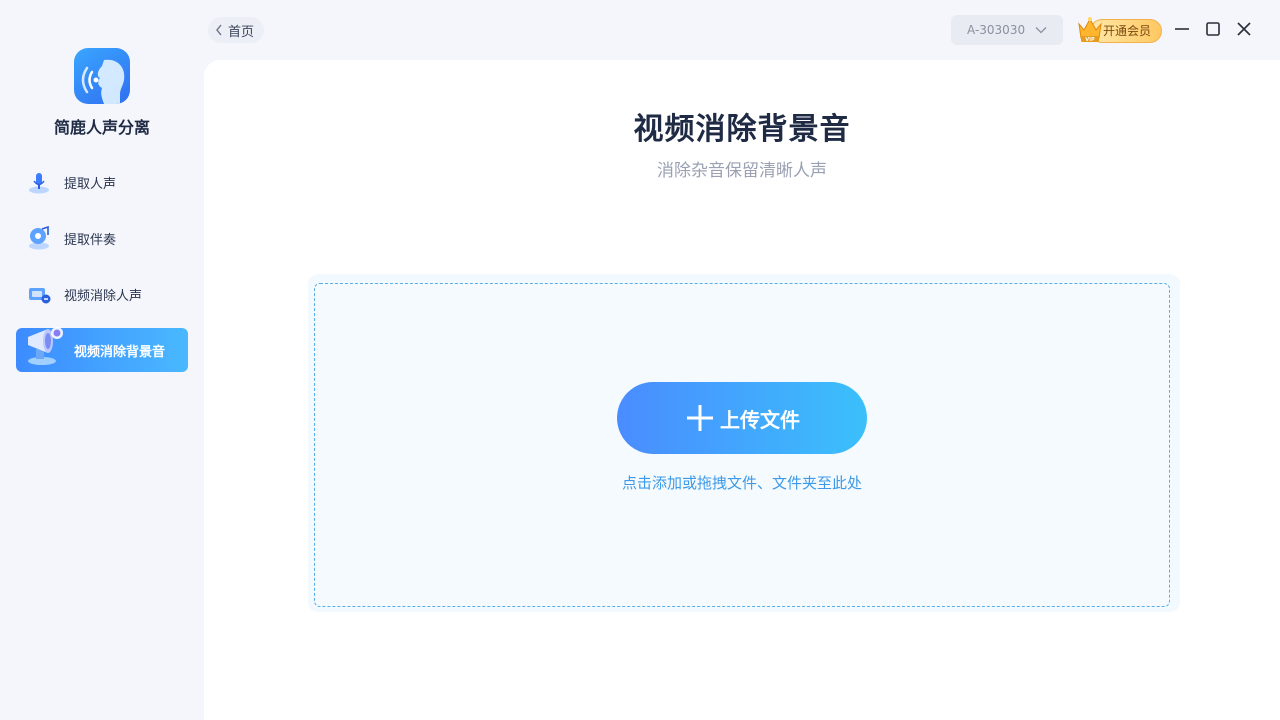 The image size is (1280, 720). What do you see at coordinates (101, 127) in the screenshot?
I see `app-name: 简鹿人声分离` at bounding box center [101, 127].